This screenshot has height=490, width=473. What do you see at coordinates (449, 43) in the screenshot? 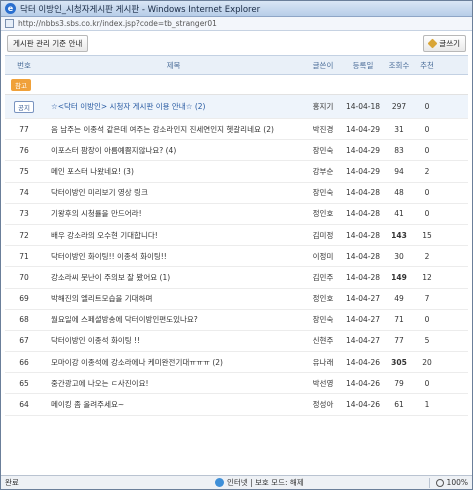
I see `write-button-label: 글쓰기` at bounding box center [449, 43].